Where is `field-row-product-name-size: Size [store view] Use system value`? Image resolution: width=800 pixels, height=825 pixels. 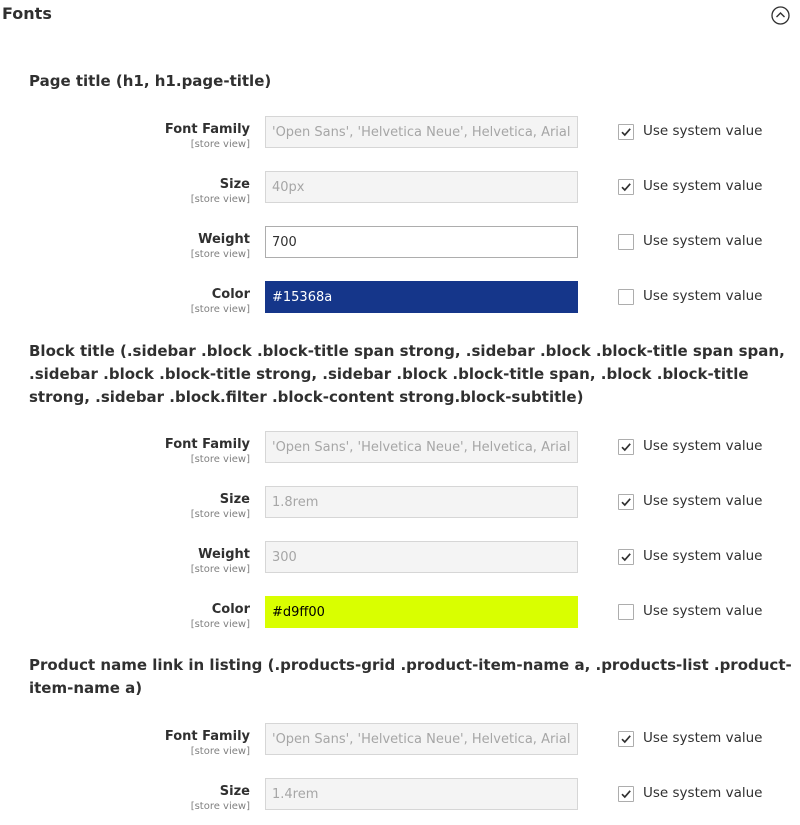 field-row-product-name-size: Size [store view] Use system value is located at coordinates (400, 798).